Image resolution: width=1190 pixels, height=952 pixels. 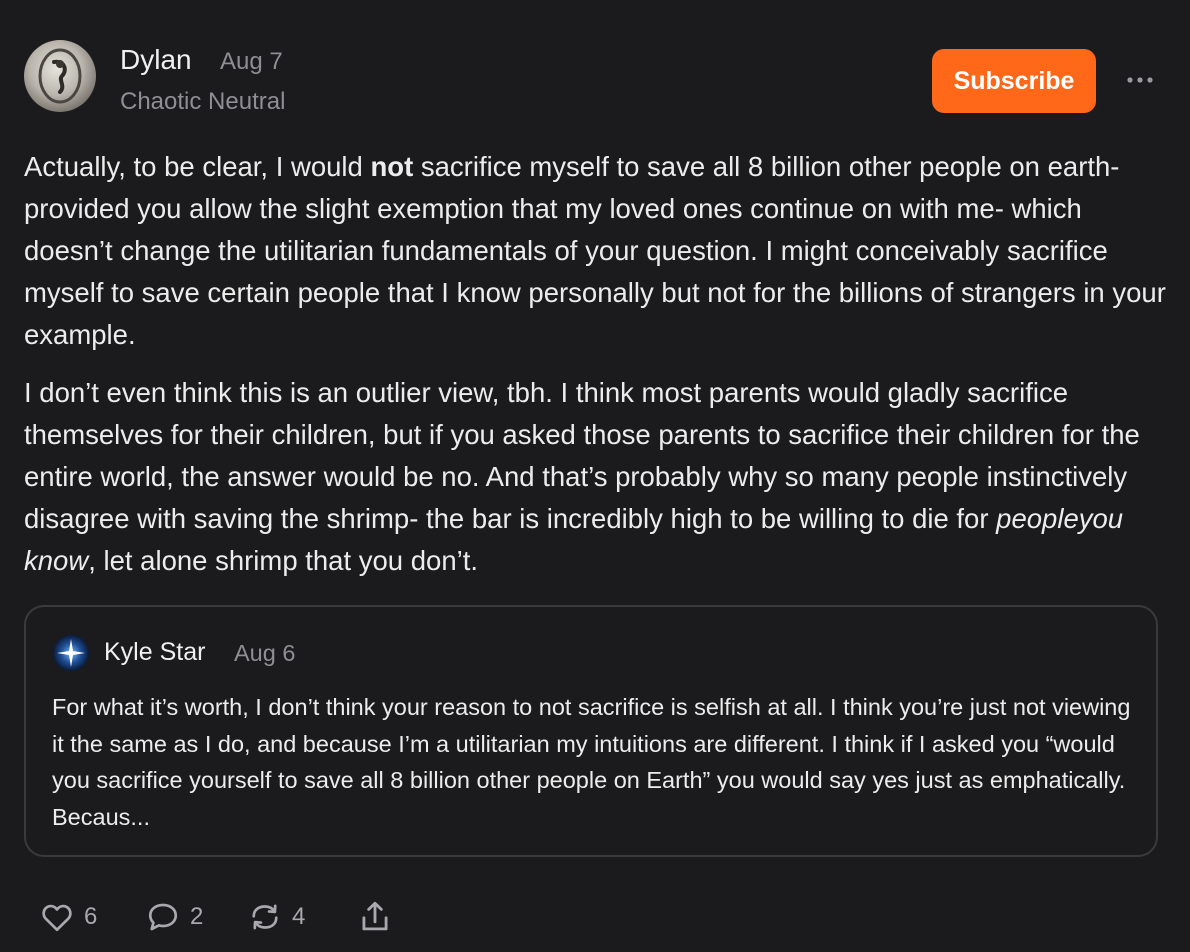 I want to click on post-date: Aug 7, so click(x=251, y=62).